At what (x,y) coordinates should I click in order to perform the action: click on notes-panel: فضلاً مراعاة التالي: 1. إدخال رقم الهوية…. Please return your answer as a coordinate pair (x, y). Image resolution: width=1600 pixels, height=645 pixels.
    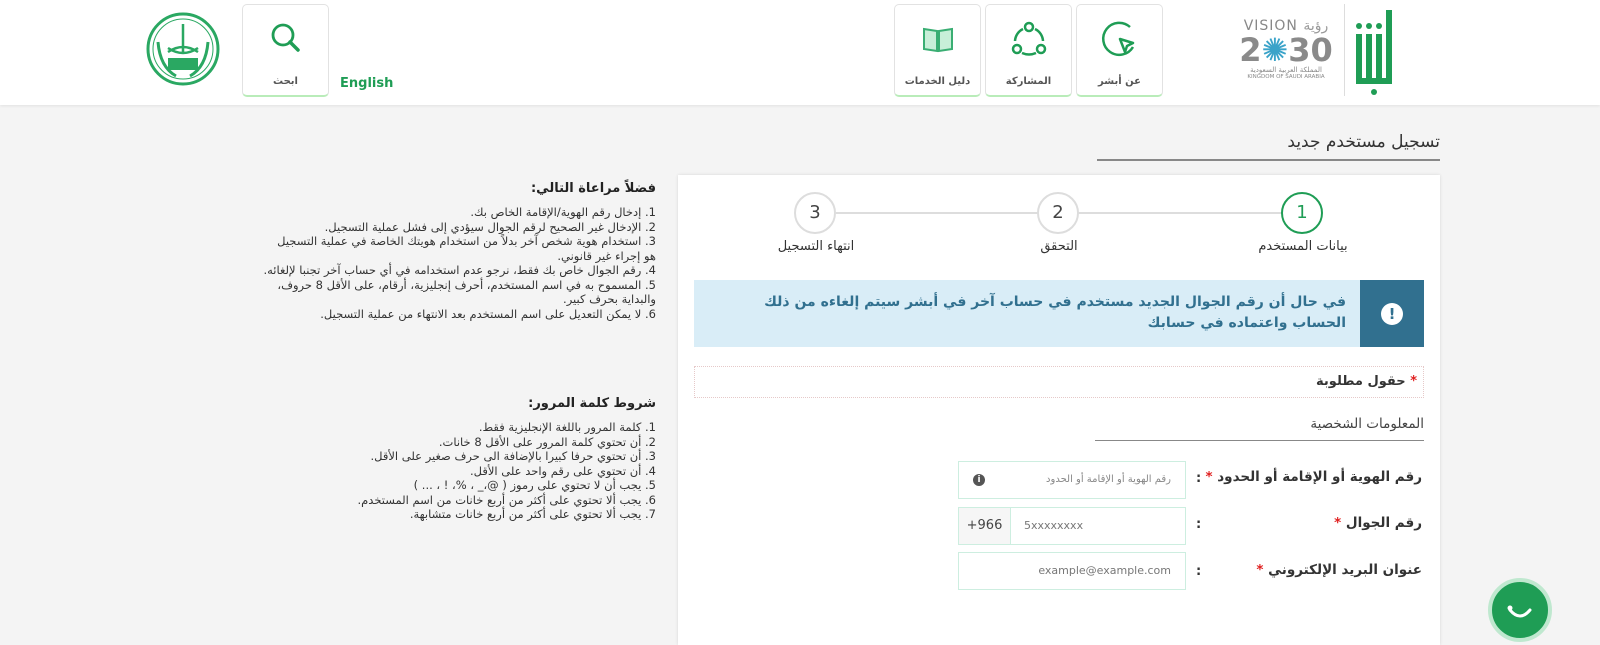
    Looking at the image, I should click on (459, 251).